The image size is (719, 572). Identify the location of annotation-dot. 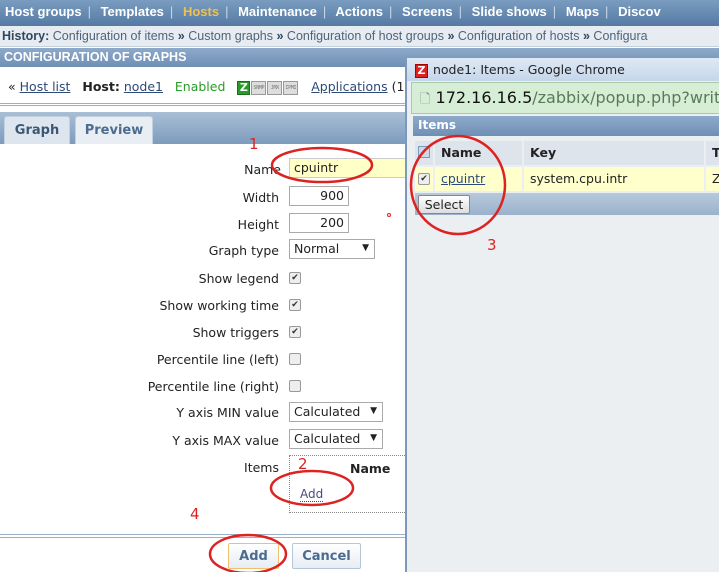
(389, 215).